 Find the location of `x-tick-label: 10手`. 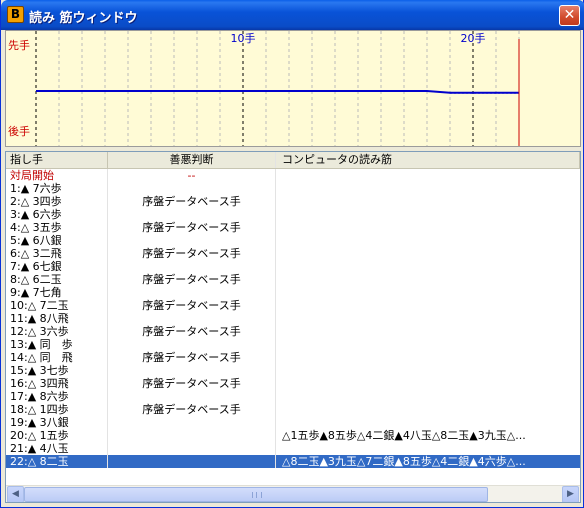

x-tick-label: 10手 is located at coordinates (243, 38).